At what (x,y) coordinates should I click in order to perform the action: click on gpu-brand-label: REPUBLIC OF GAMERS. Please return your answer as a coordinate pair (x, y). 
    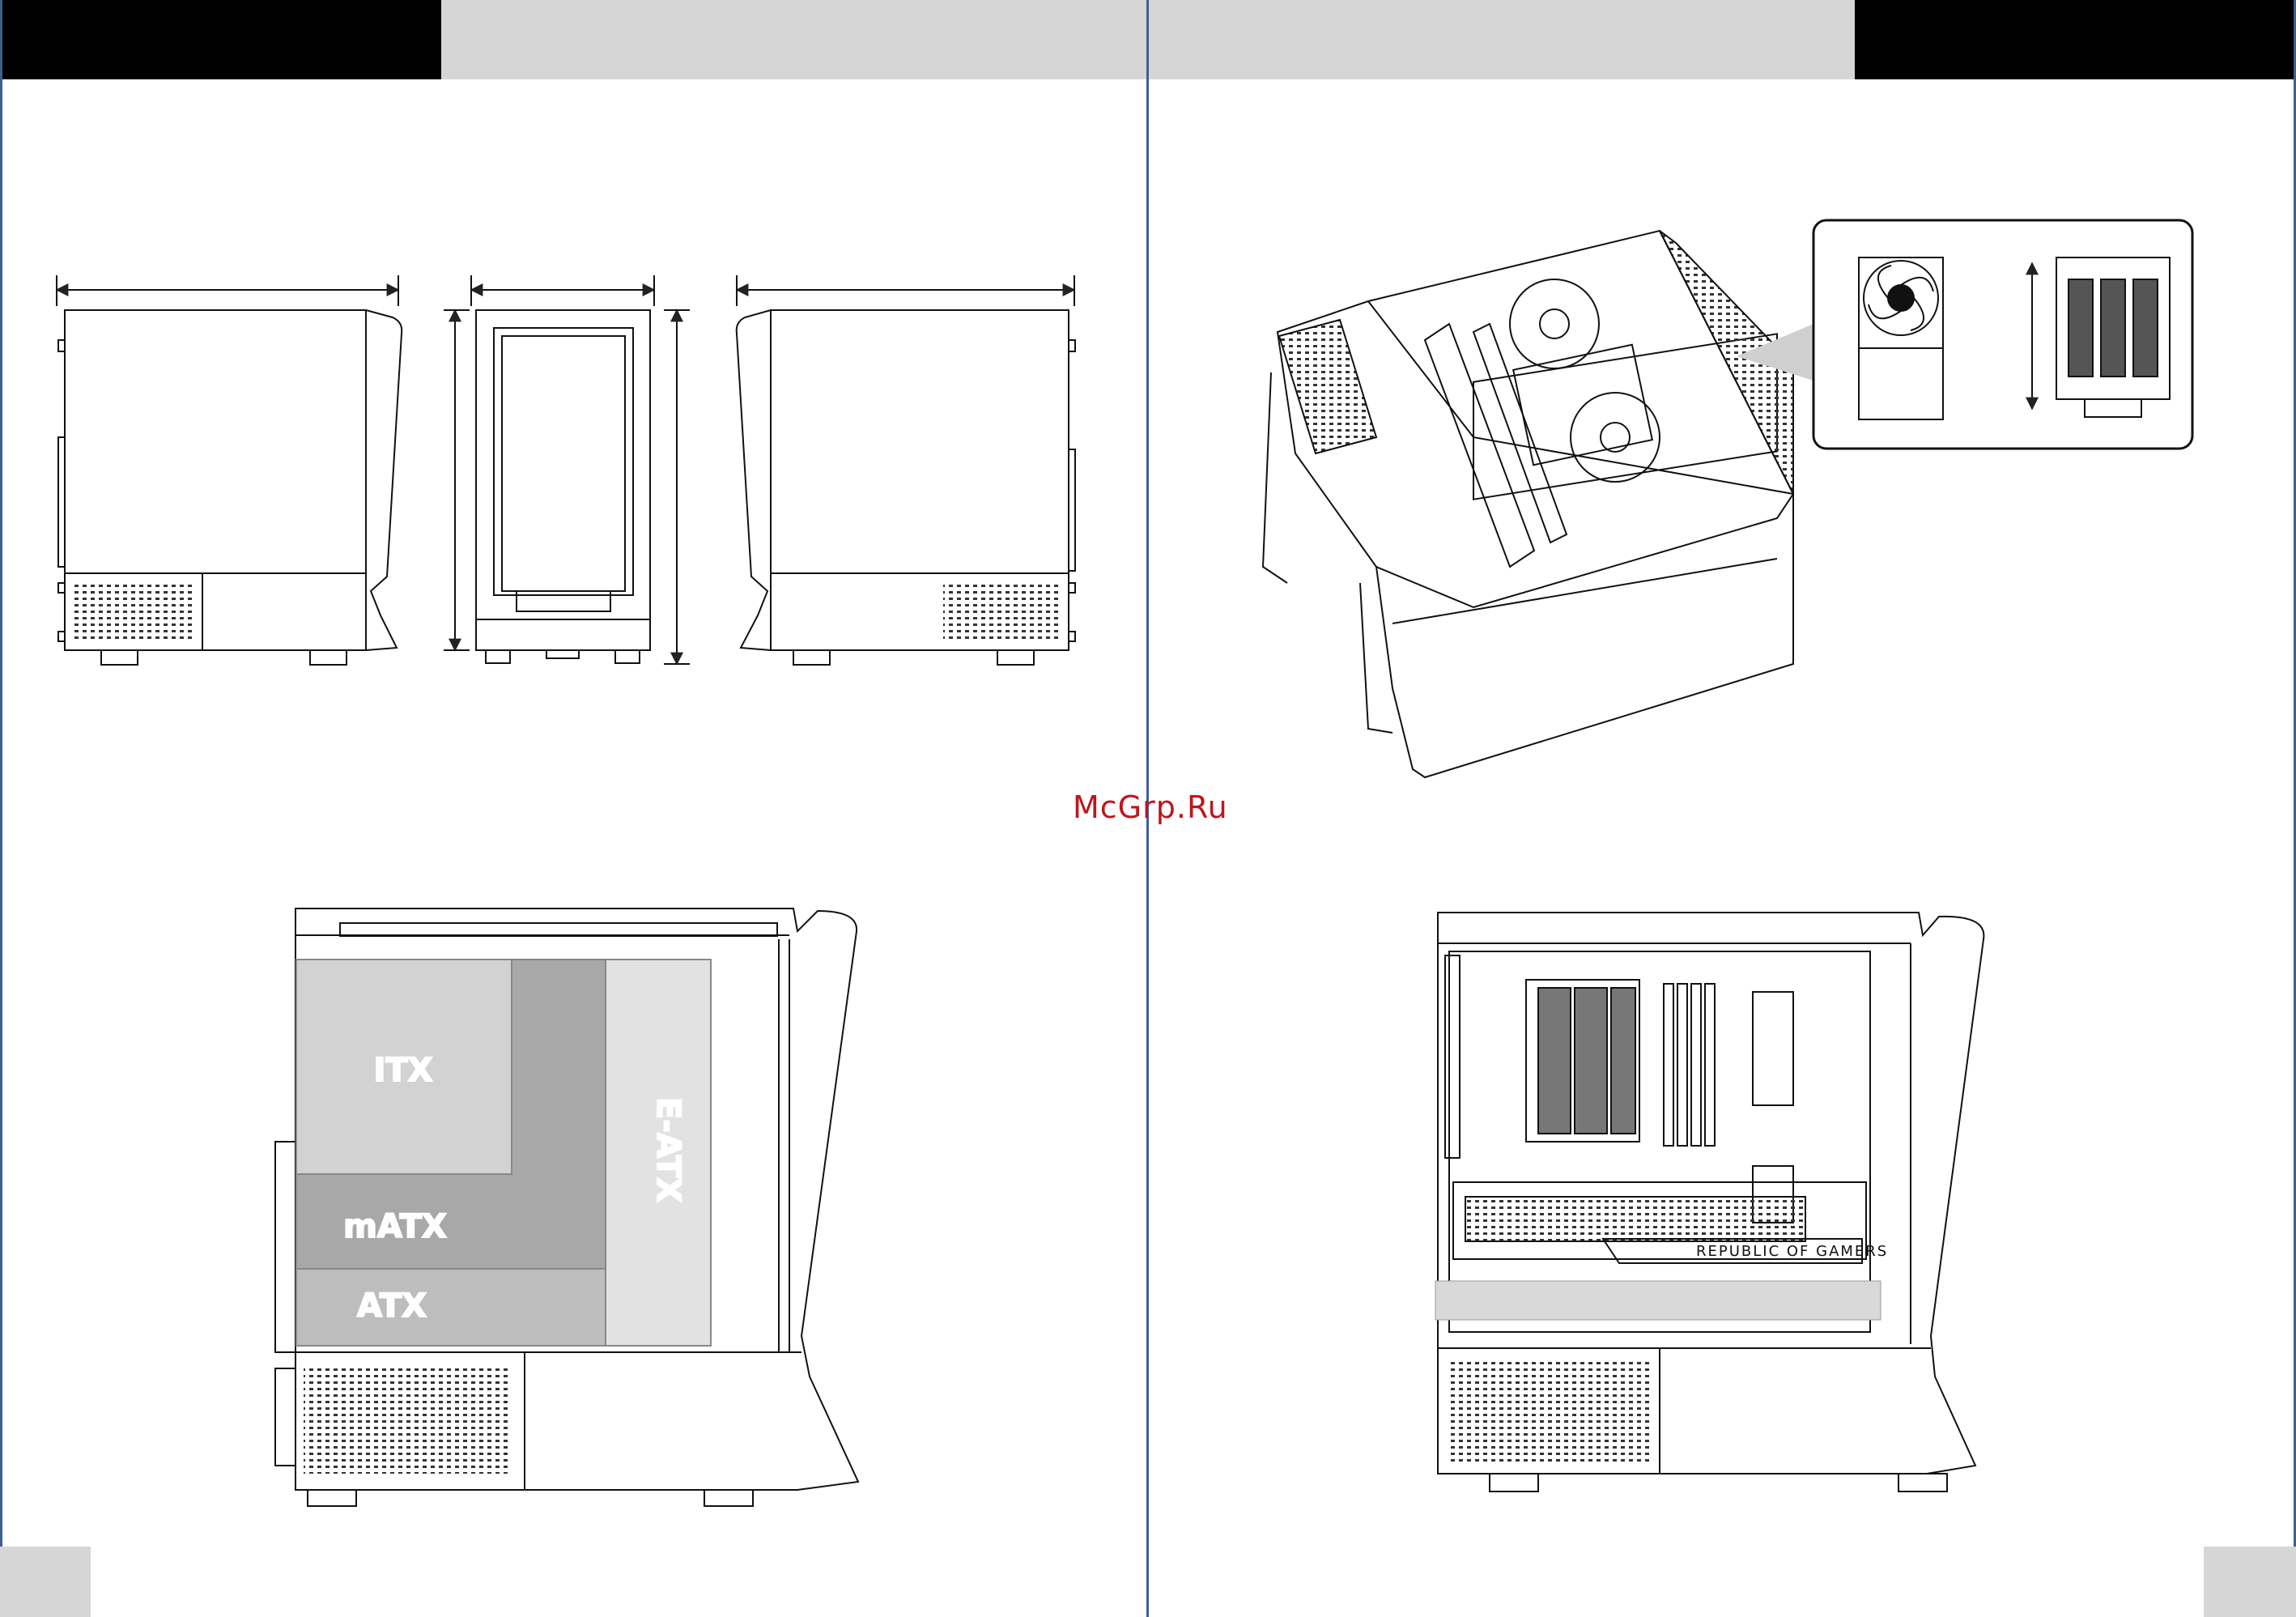
    Looking at the image, I should click on (1792, 1251).